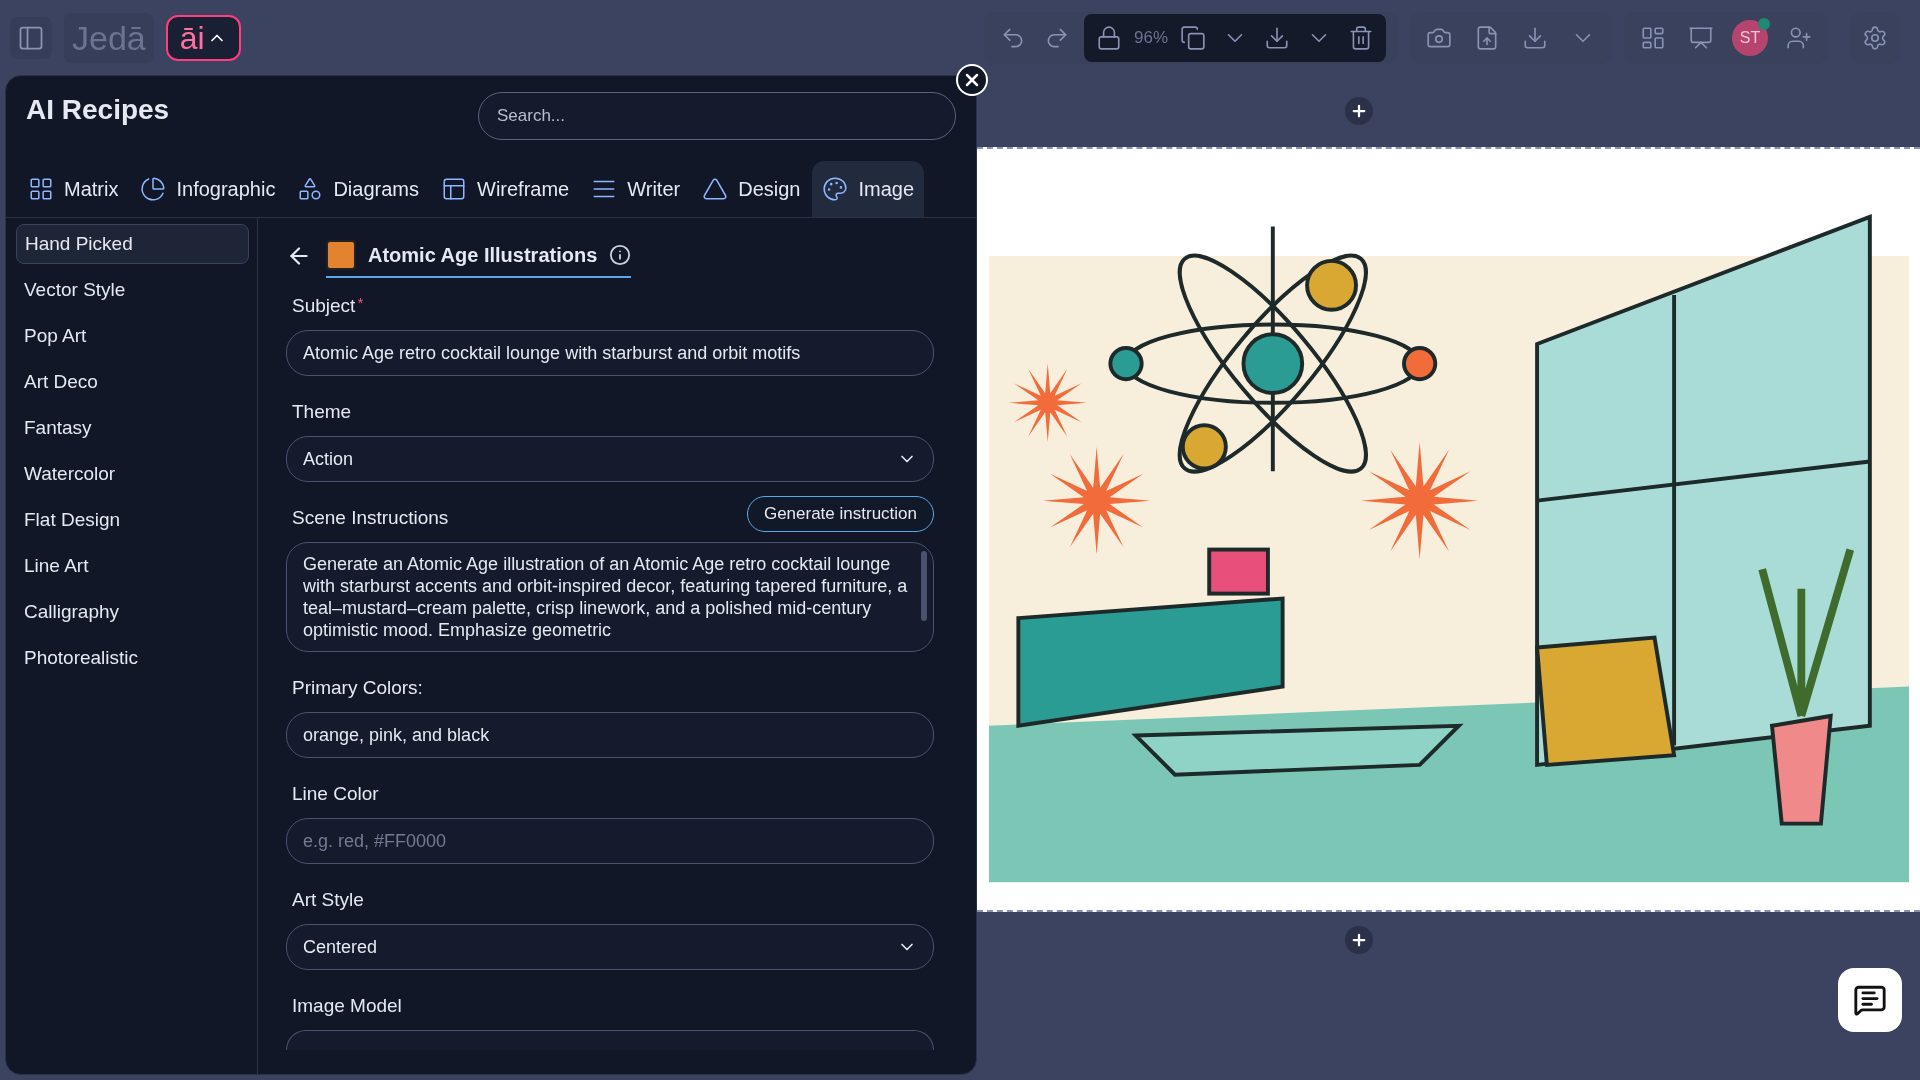  What do you see at coordinates (208, 188) in the screenshot?
I see `category-tab: Infographic` at bounding box center [208, 188].